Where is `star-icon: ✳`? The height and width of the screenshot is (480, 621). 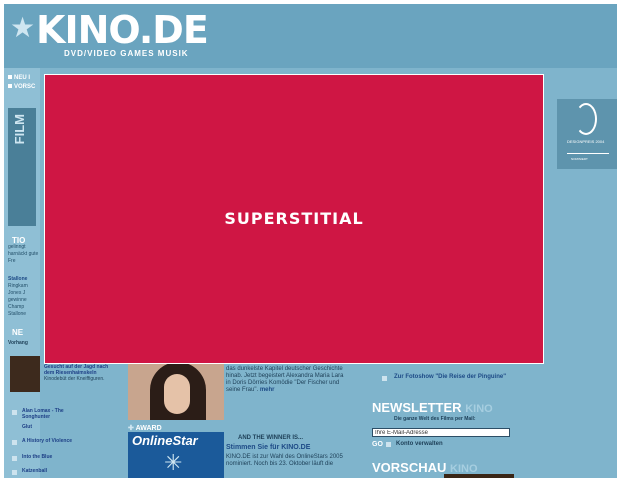
star-icon: ✳ is located at coordinates (173, 462).